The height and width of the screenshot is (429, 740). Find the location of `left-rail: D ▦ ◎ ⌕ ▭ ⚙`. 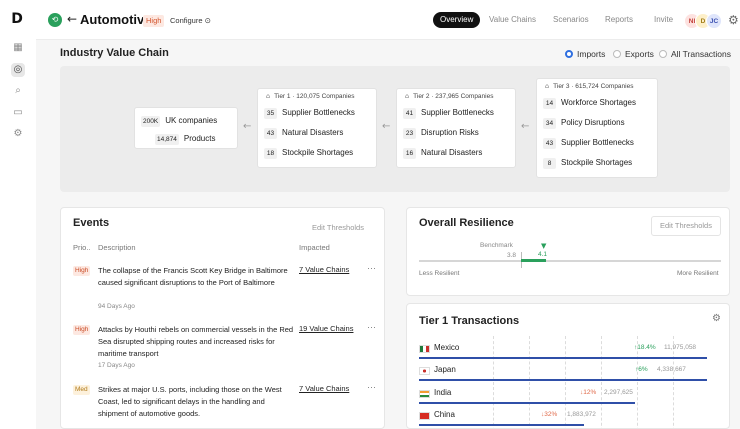

left-rail: D ▦ ◎ ⌕ ▭ ⚙ is located at coordinates (18, 214).